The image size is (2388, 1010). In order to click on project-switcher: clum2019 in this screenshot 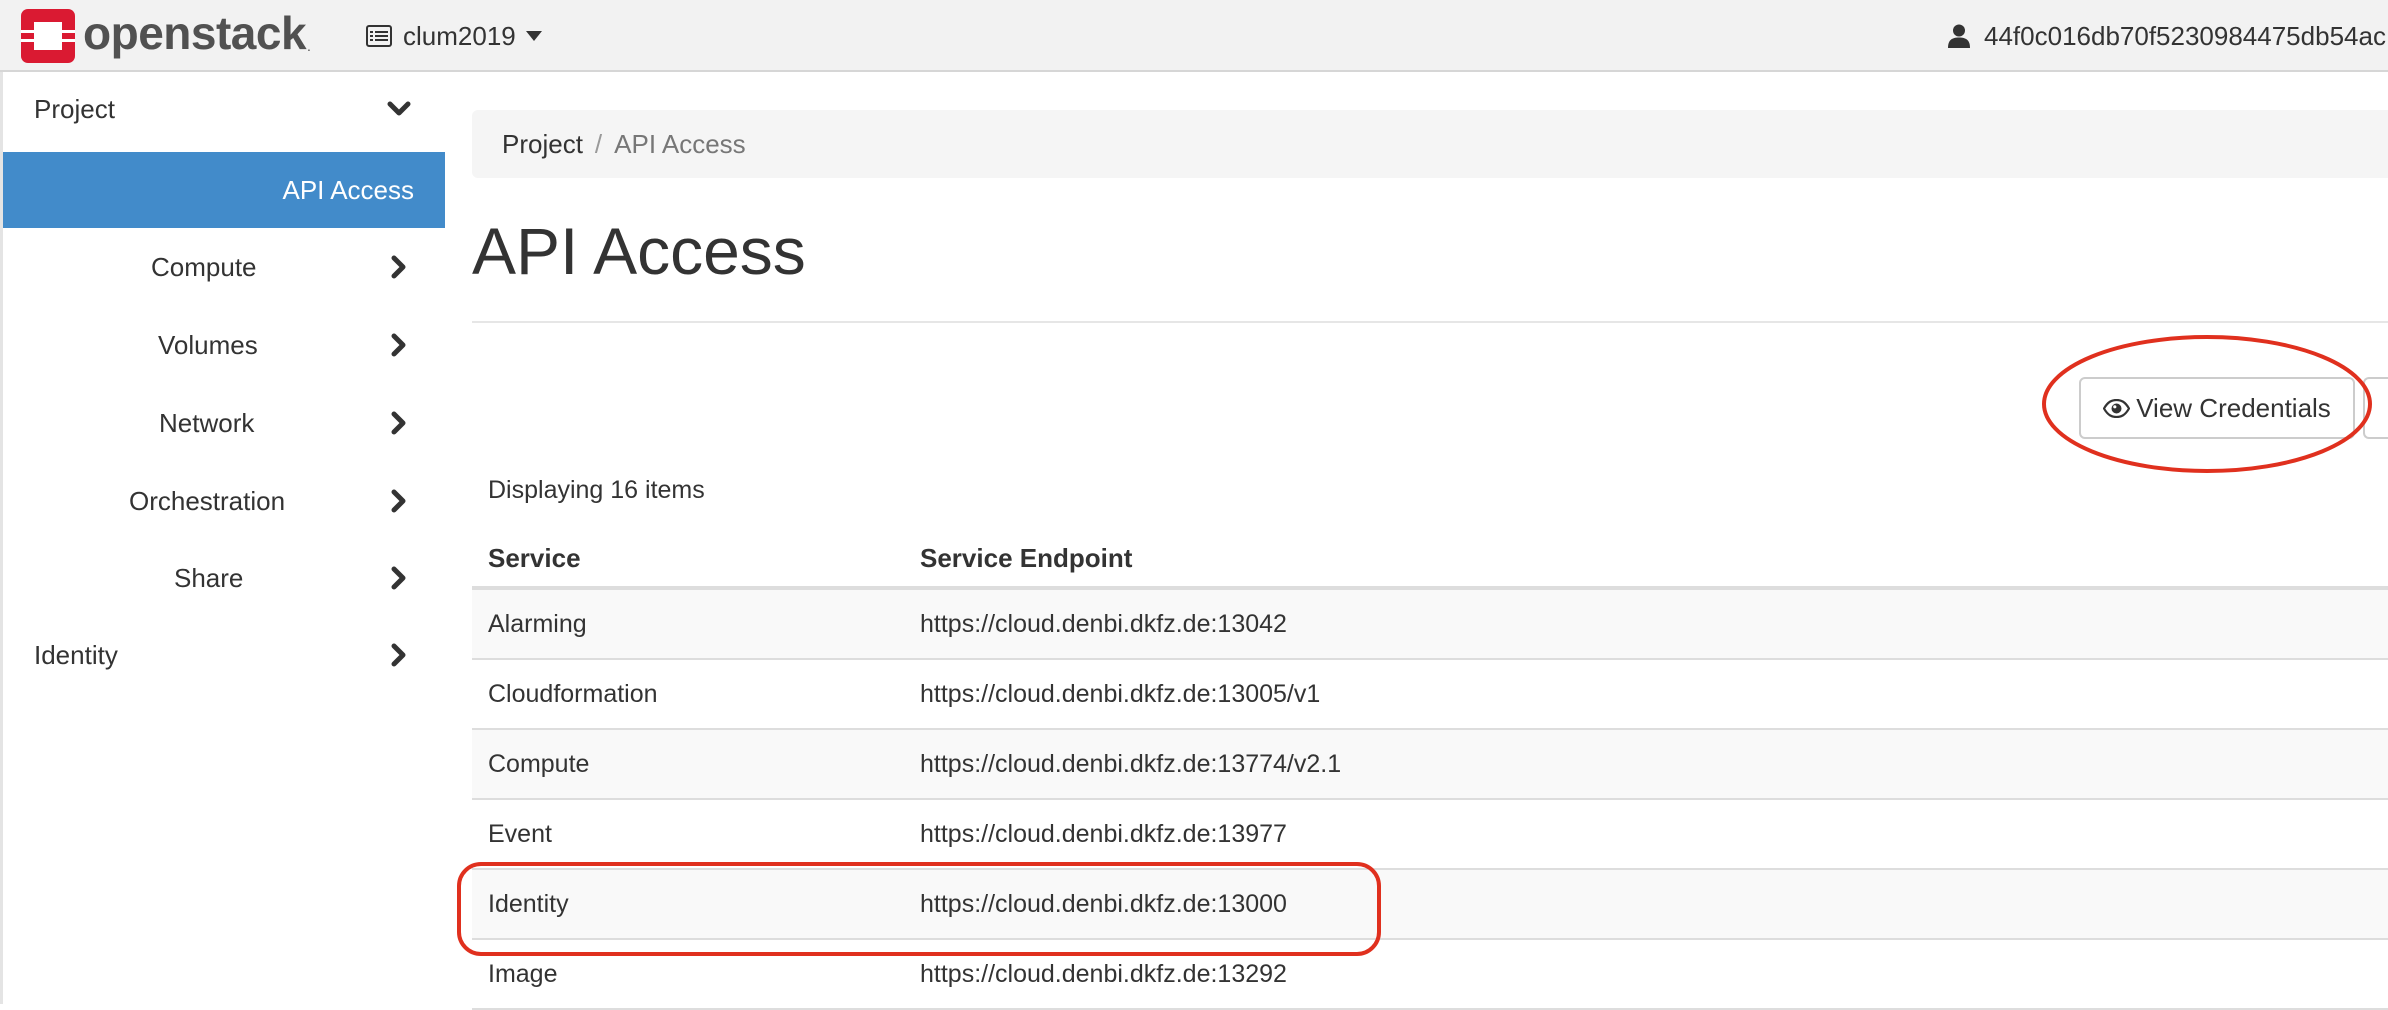, I will do `click(454, 36)`.